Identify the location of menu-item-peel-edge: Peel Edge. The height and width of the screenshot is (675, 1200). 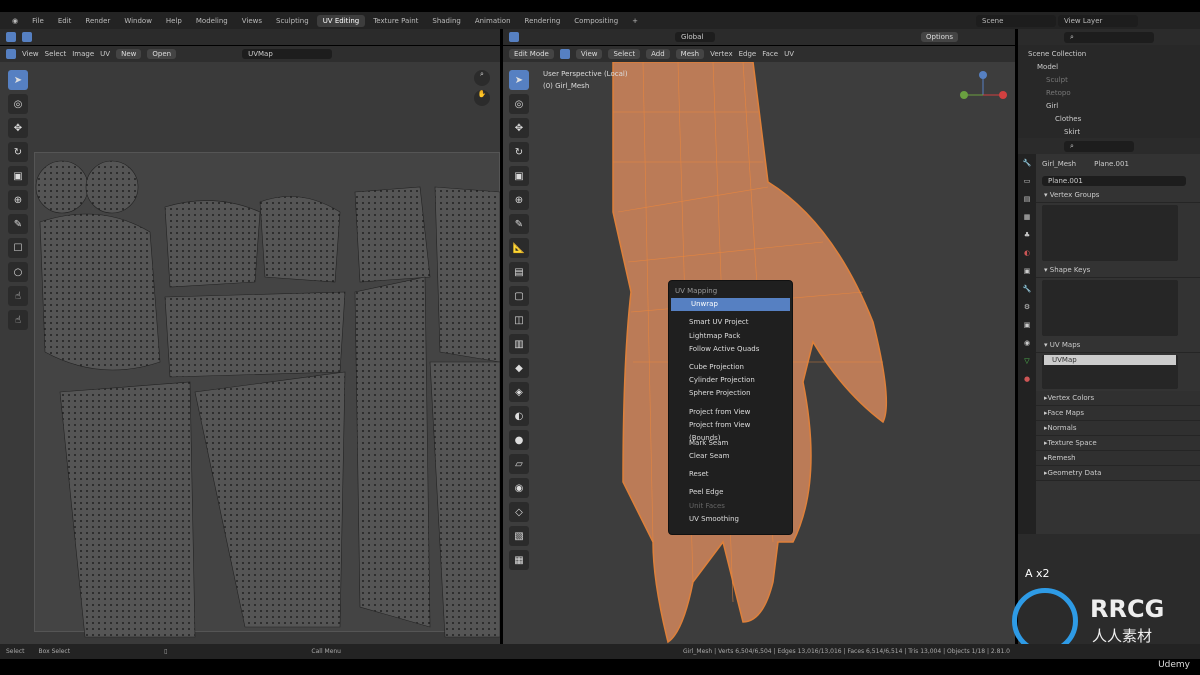
(730, 492).